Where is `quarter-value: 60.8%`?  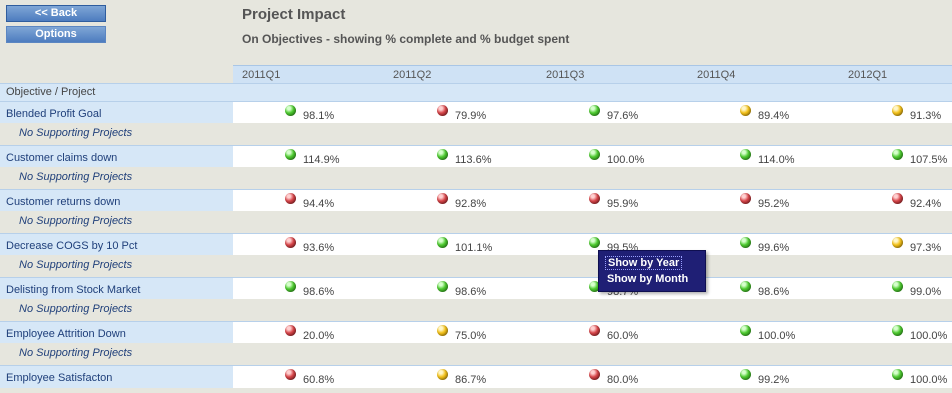 quarter-value: 60.8% is located at coordinates (319, 380).